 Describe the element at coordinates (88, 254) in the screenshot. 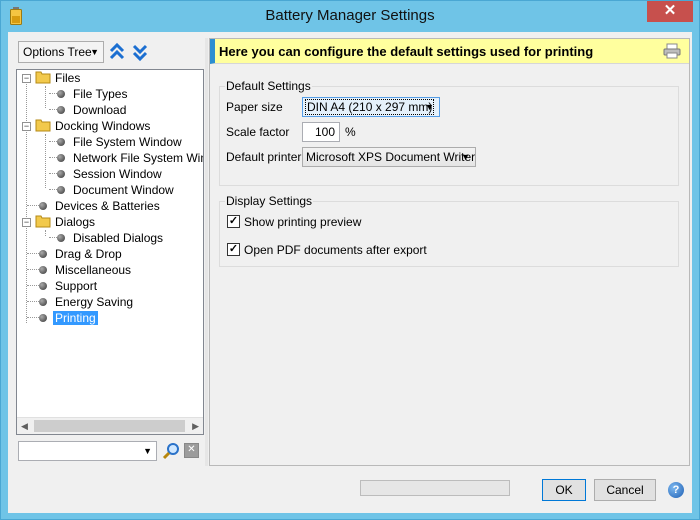

I see `tree-item-drag-drop: Drag & Drop` at that location.